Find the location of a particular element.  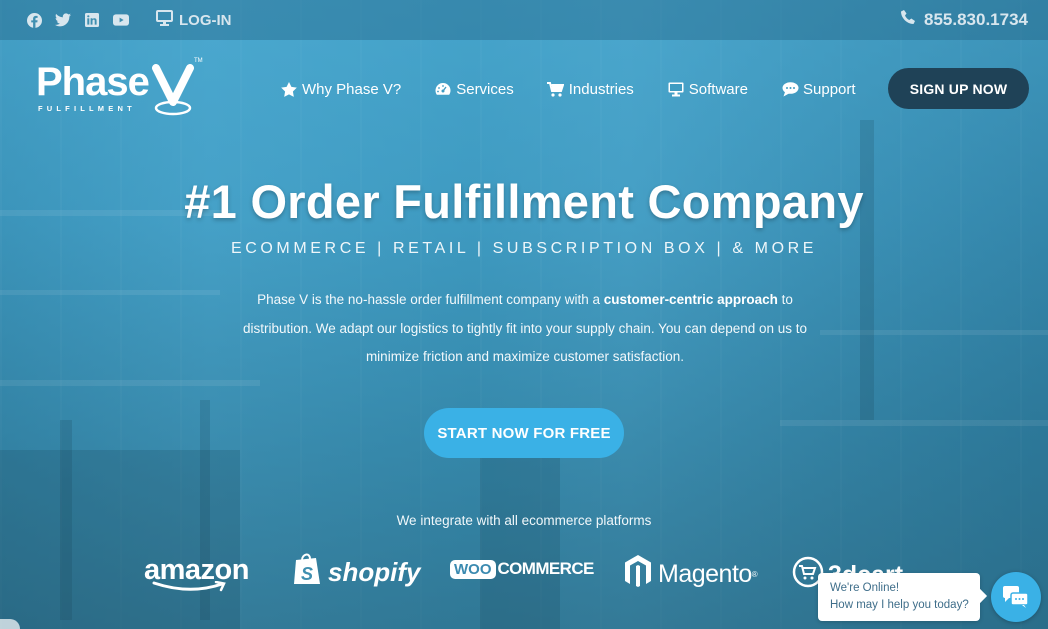

nav-label: Why Phase V? is located at coordinates (352, 89).